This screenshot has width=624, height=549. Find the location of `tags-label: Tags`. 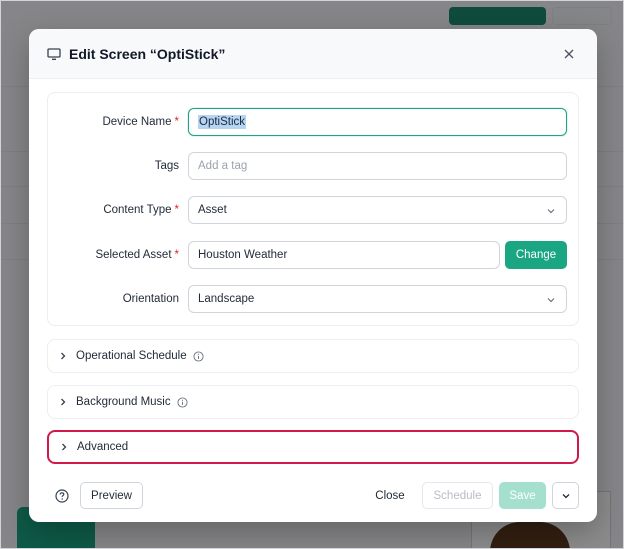

tags-label: Tags is located at coordinates (113, 166).